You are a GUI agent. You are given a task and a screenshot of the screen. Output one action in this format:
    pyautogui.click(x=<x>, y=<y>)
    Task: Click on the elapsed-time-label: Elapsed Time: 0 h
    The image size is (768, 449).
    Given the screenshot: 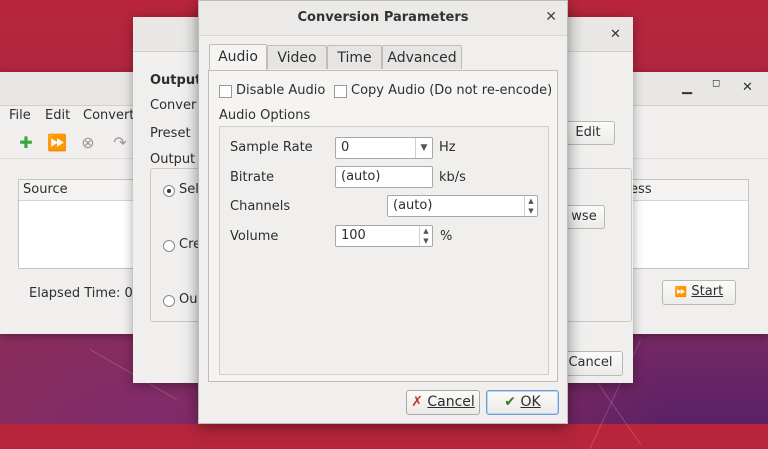 What is the action you would take?
    pyautogui.click(x=87, y=293)
    